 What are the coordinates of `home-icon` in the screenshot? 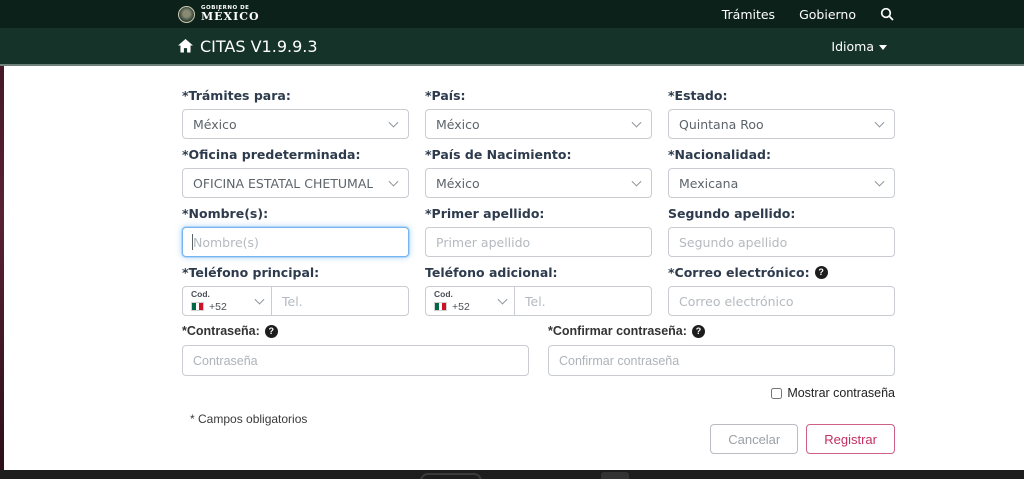 It's located at (185, 46).